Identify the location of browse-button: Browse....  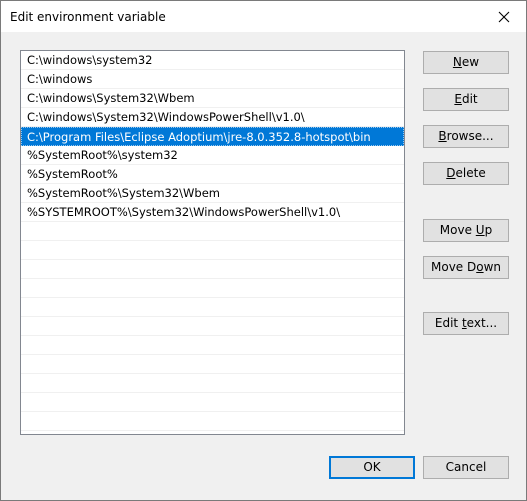
(466, 136).